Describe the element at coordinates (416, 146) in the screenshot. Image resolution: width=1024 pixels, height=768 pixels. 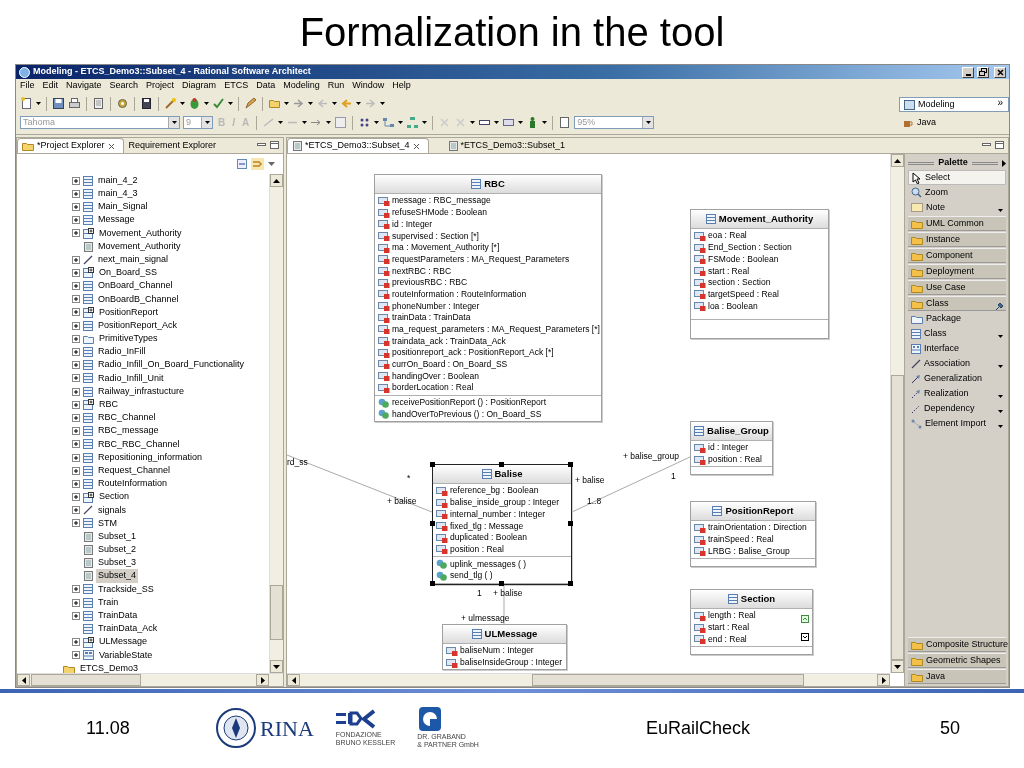
I see `close-icon` at that location.